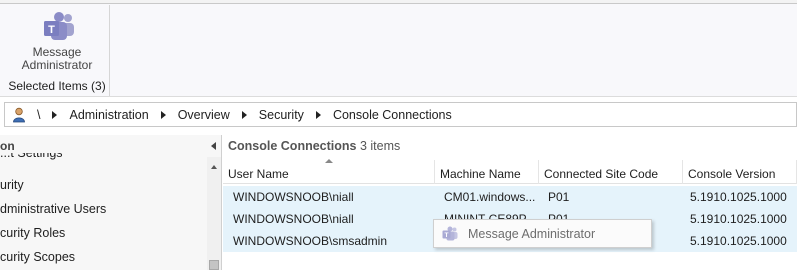 Image resolution: width=797 pixels, height=270 pixels. I want to click on nav-item-security-roles: curity Roles, so click(32, 233).